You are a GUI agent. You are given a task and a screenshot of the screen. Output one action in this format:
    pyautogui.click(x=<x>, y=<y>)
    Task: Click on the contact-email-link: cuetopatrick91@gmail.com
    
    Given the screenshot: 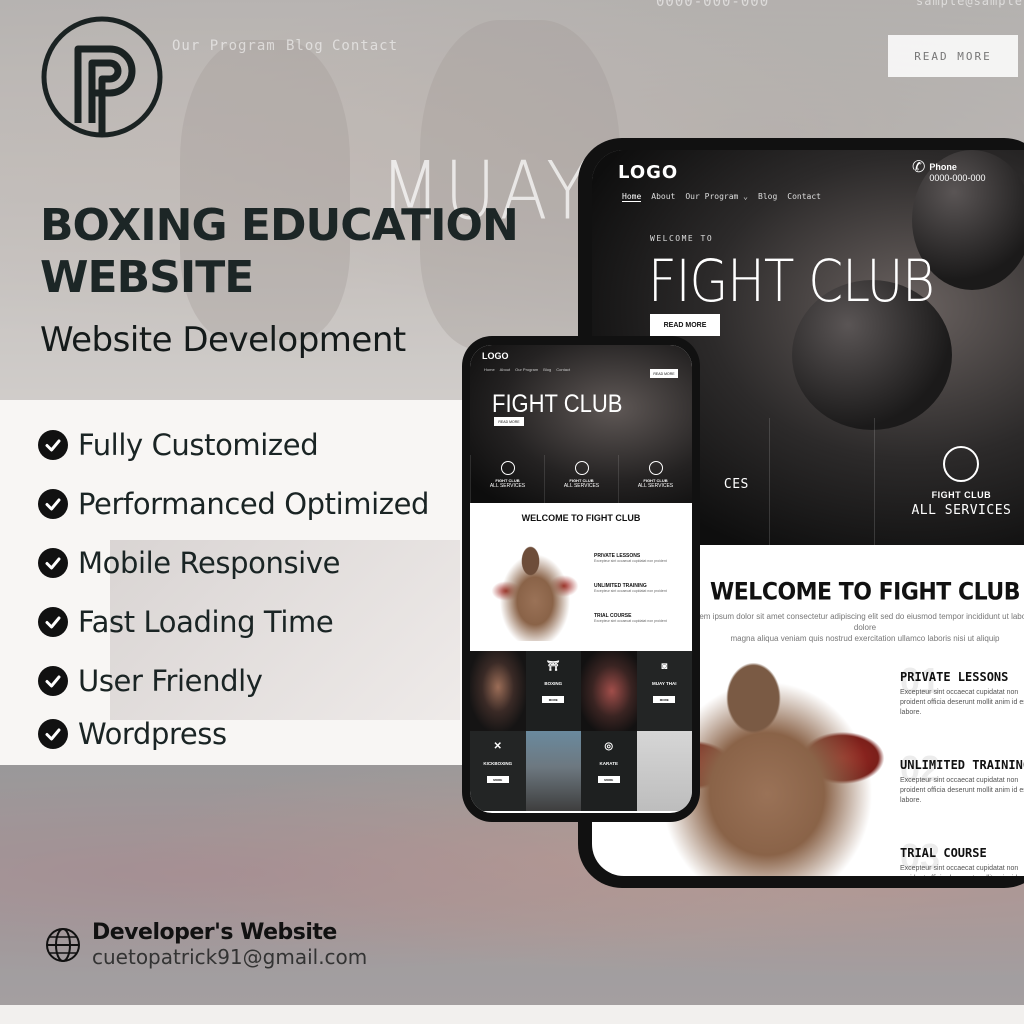 What is the action you would take?
    pyautogui.click(x=229, y=957)
    